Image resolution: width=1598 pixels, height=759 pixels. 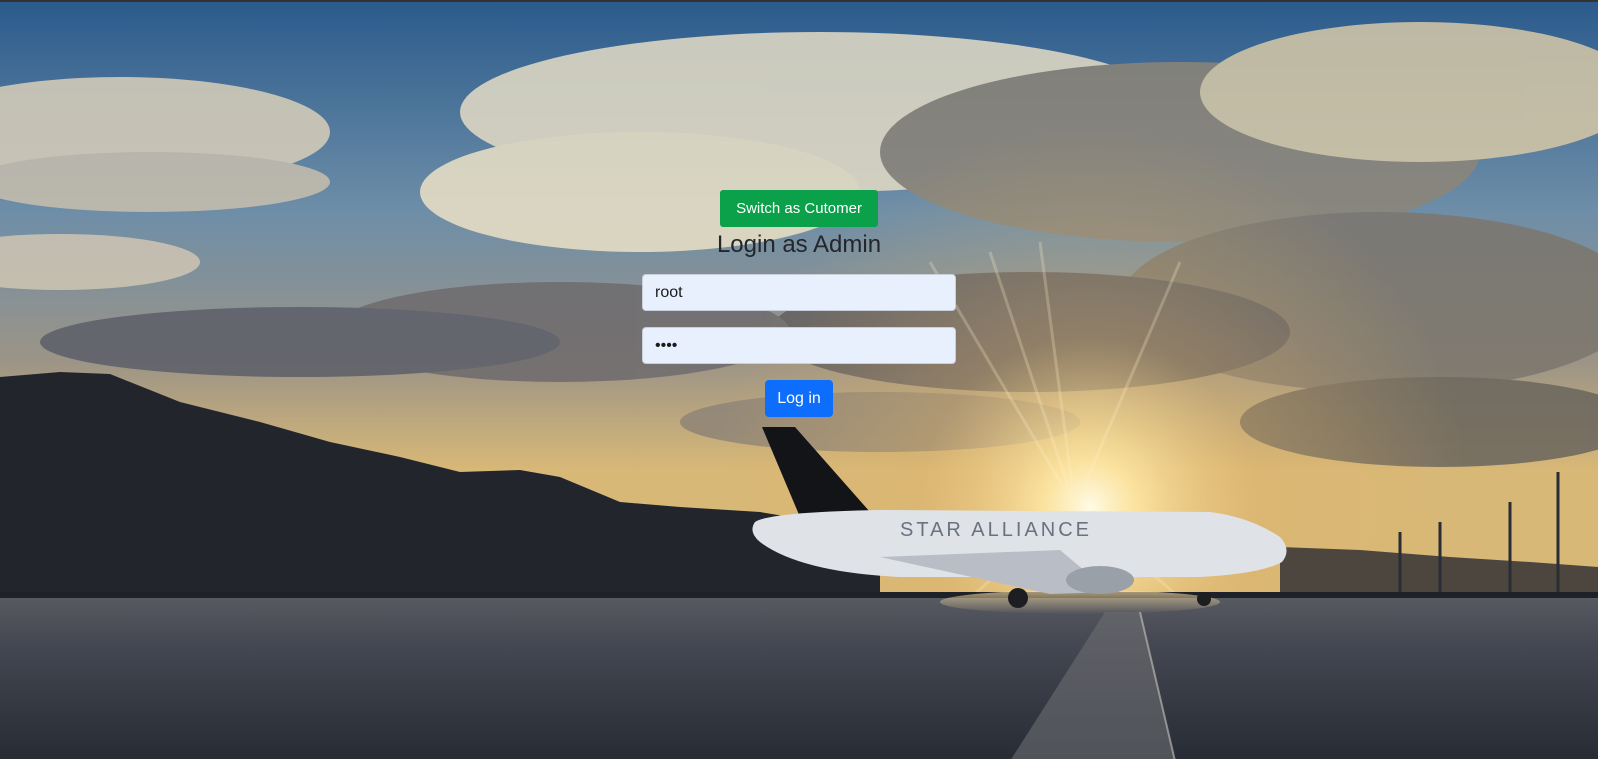 I want to click on login-button: Log in, so click(x=799, y=398).